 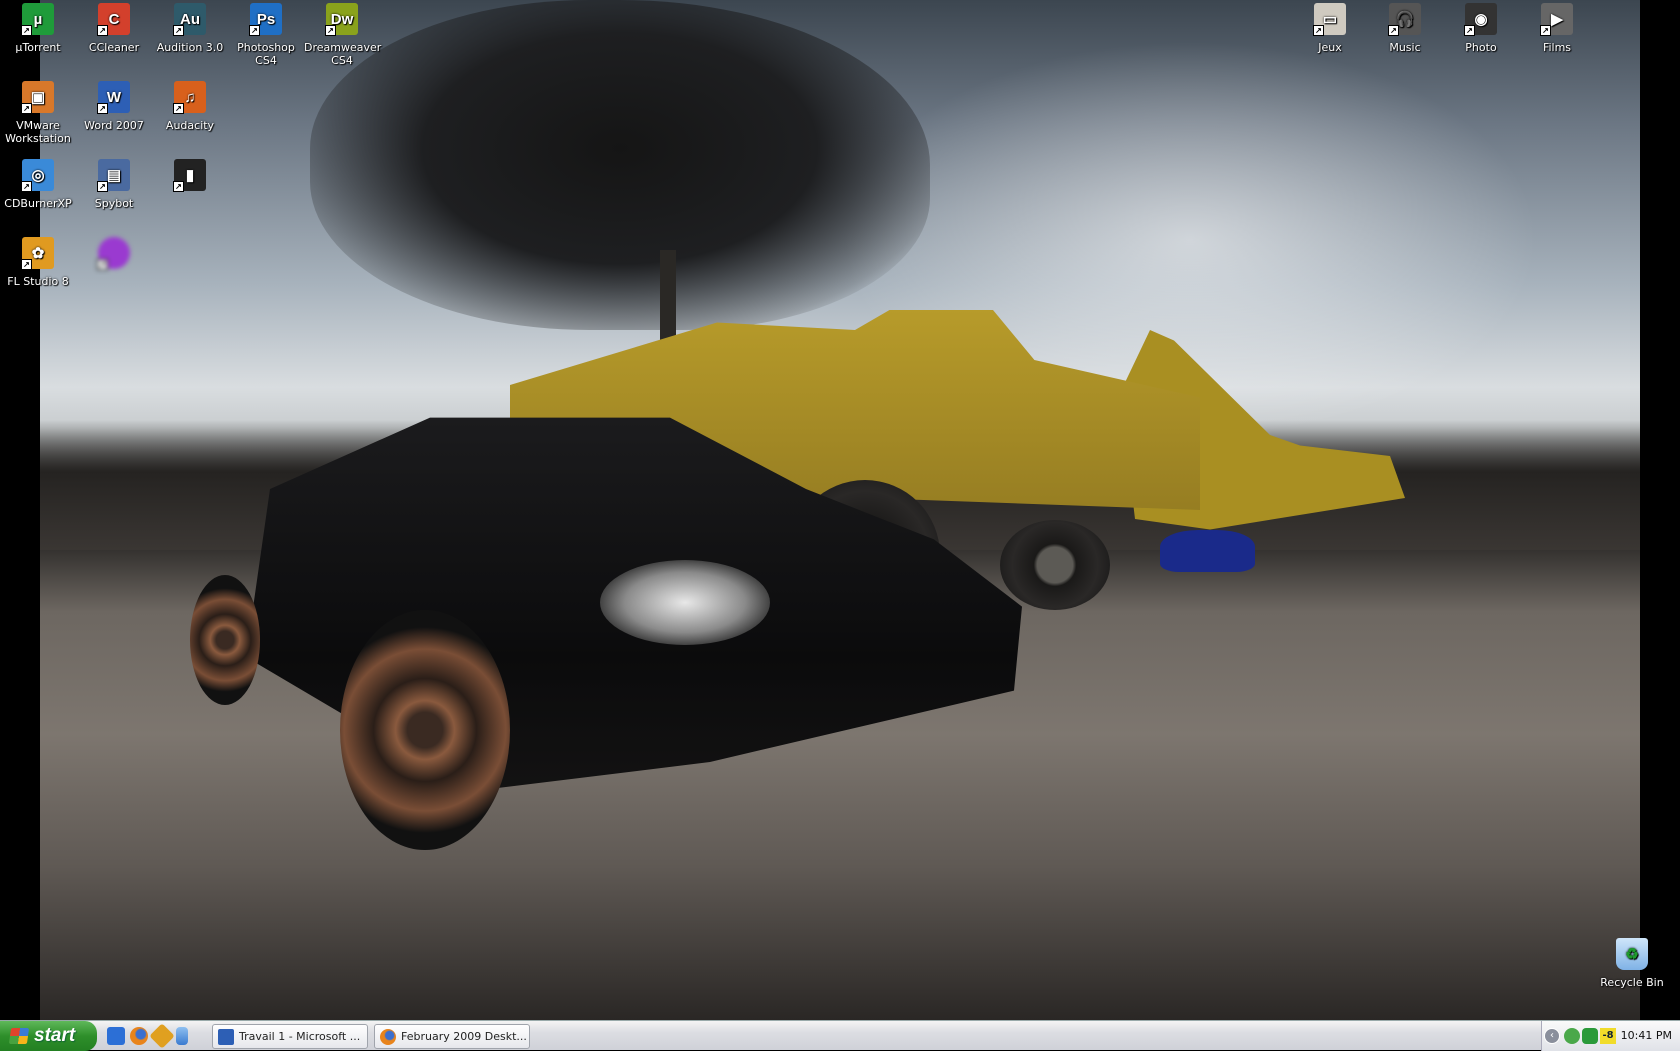 What do you see at coordinates (19, 1036) in the screenshot?
I see `windows-flag-icon` at bounding box center [19, 1036].